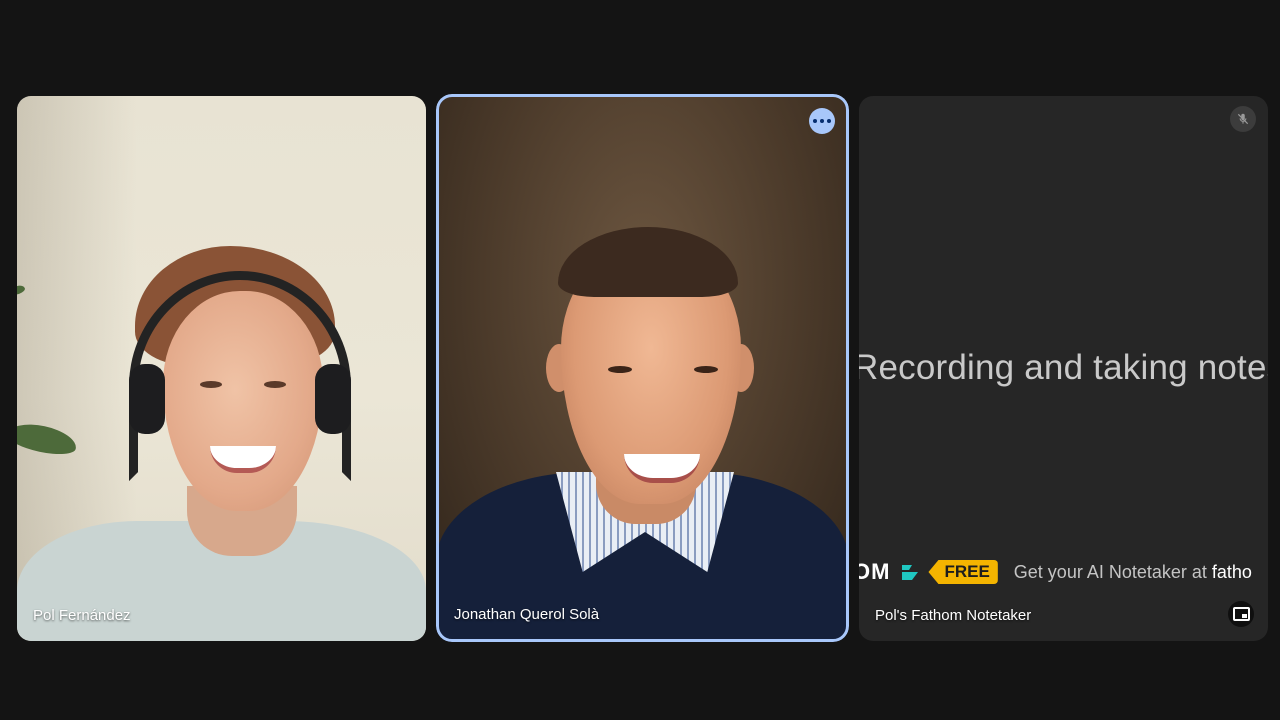 Image resolution: width=1280 pixels, height=720 pixels. I want to click on promo-cta-text: Get your AI Notetaker at, so click(1112, 571).